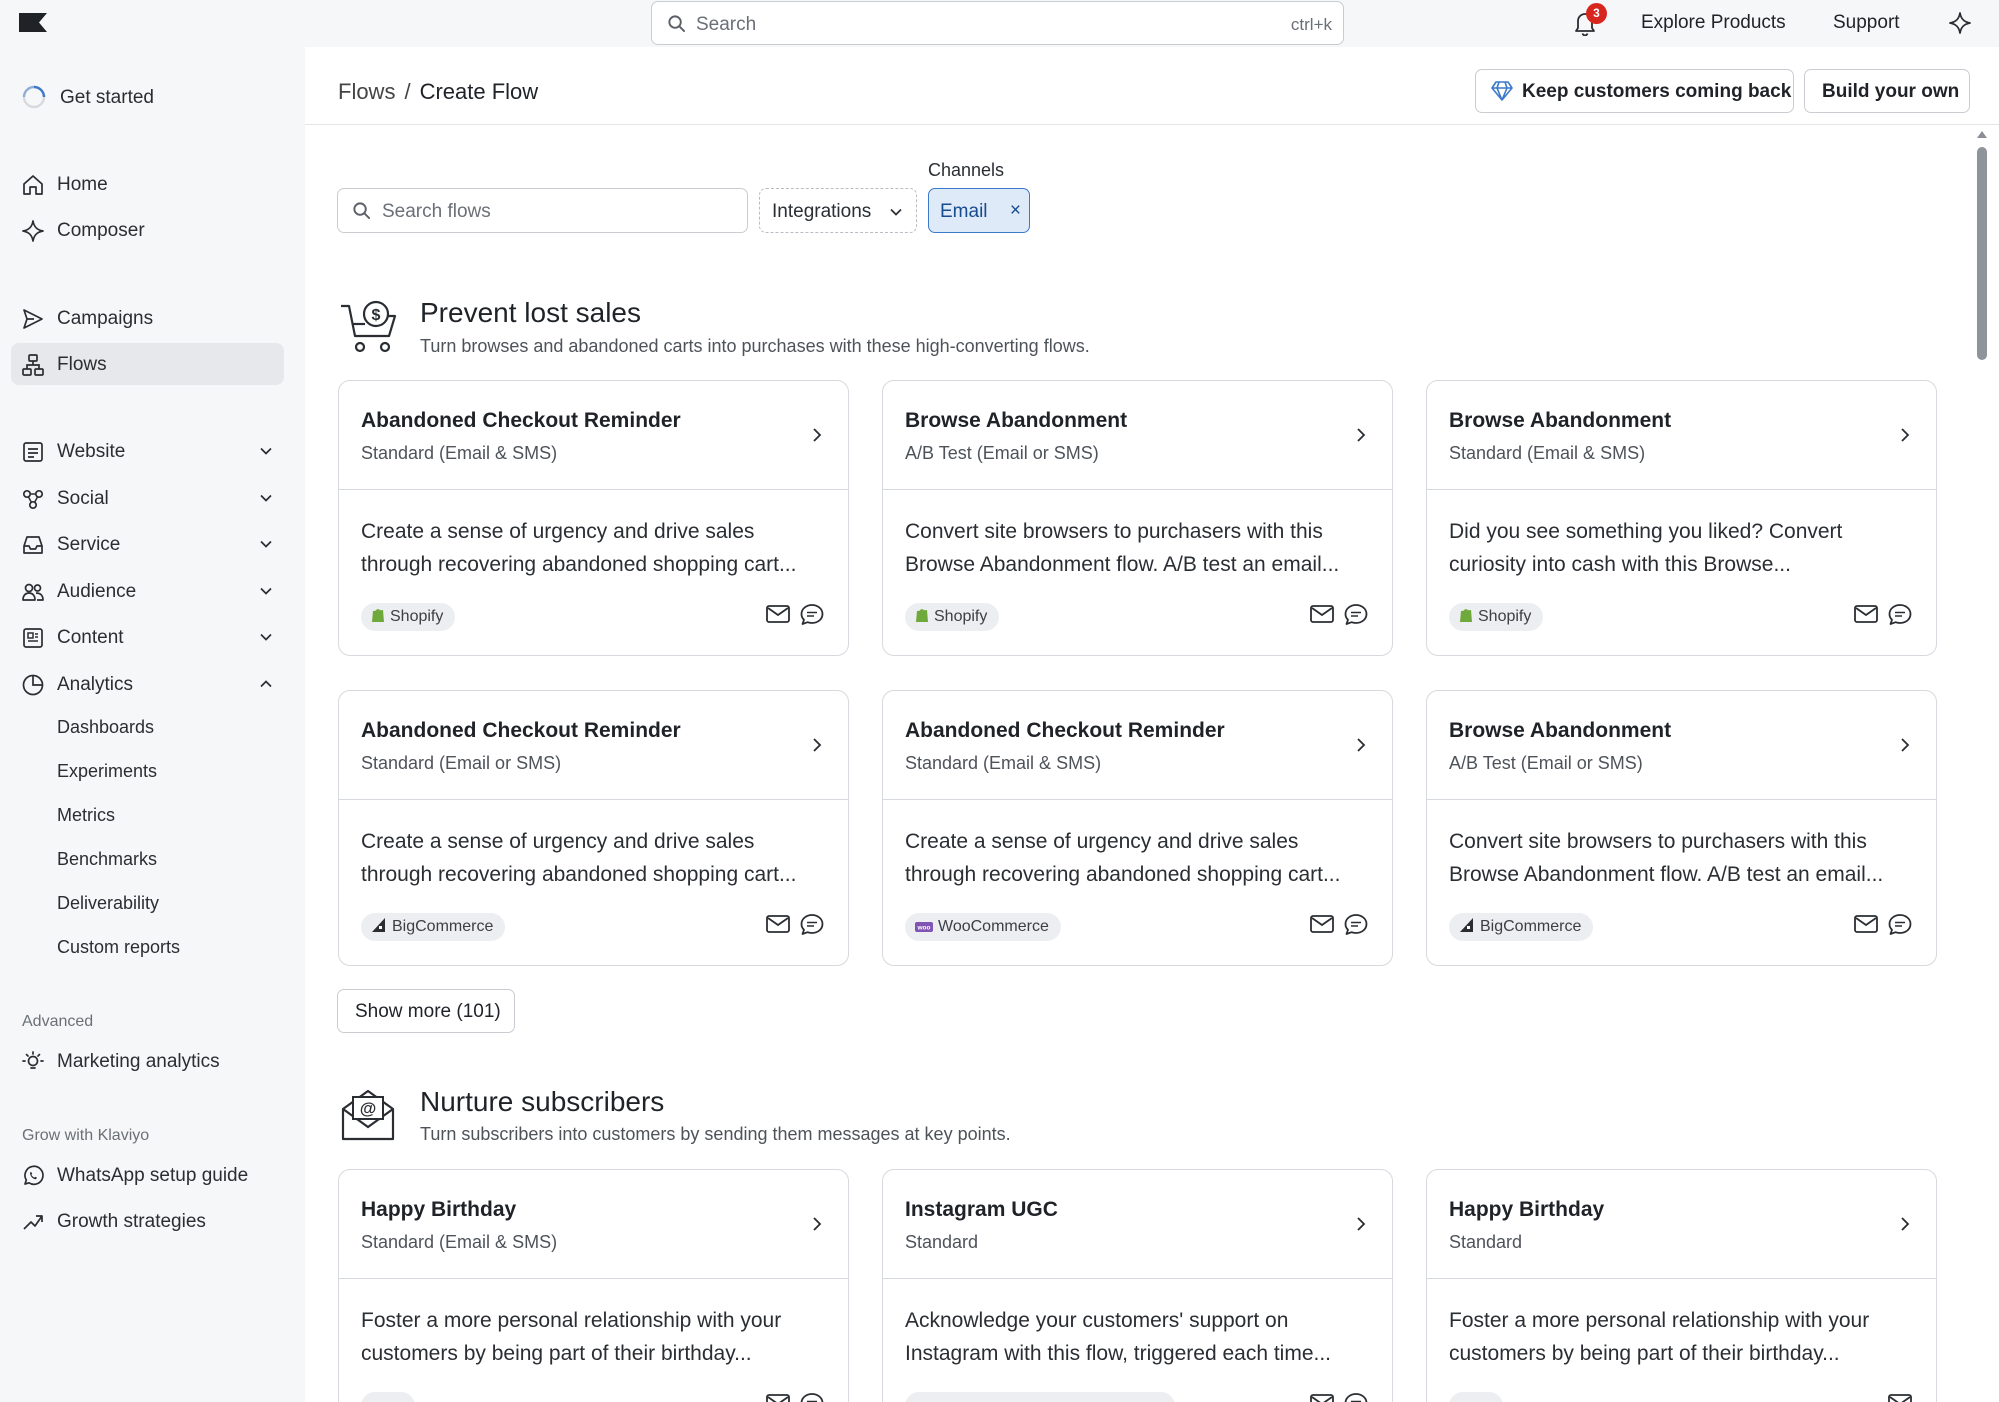 This screenshot has height=1402, width=1999. I want to click on sidebar-item-service: Service, so click(147, 544).